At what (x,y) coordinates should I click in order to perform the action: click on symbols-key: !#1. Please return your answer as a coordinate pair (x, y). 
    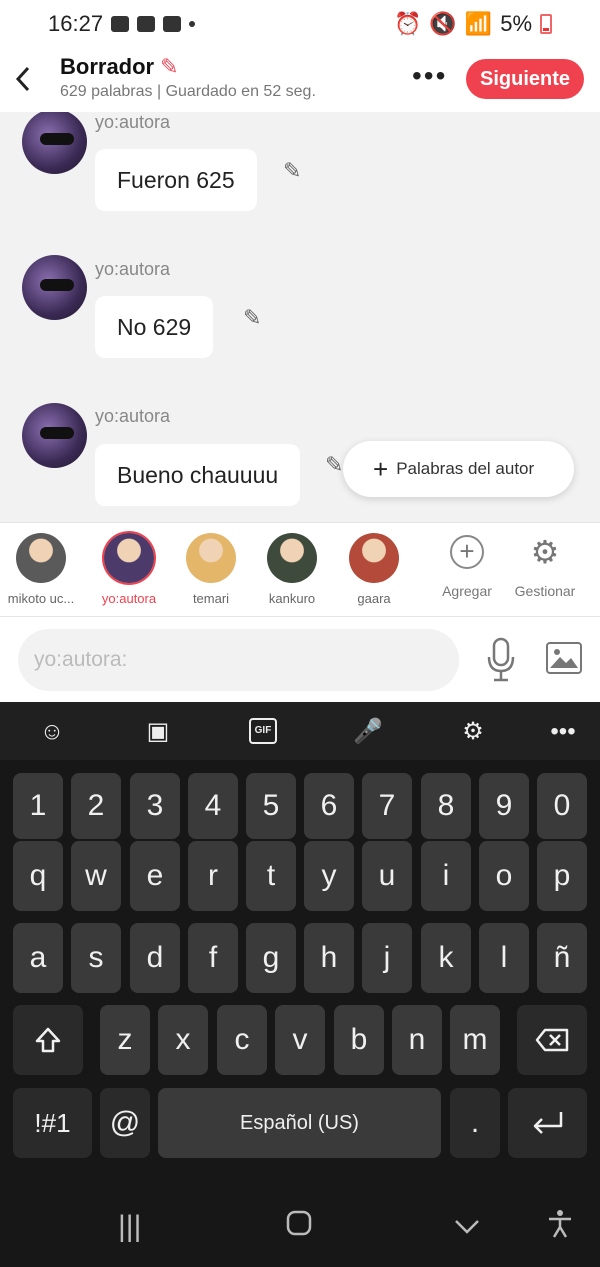
    Looking at the image, I should click on (52, 1123).